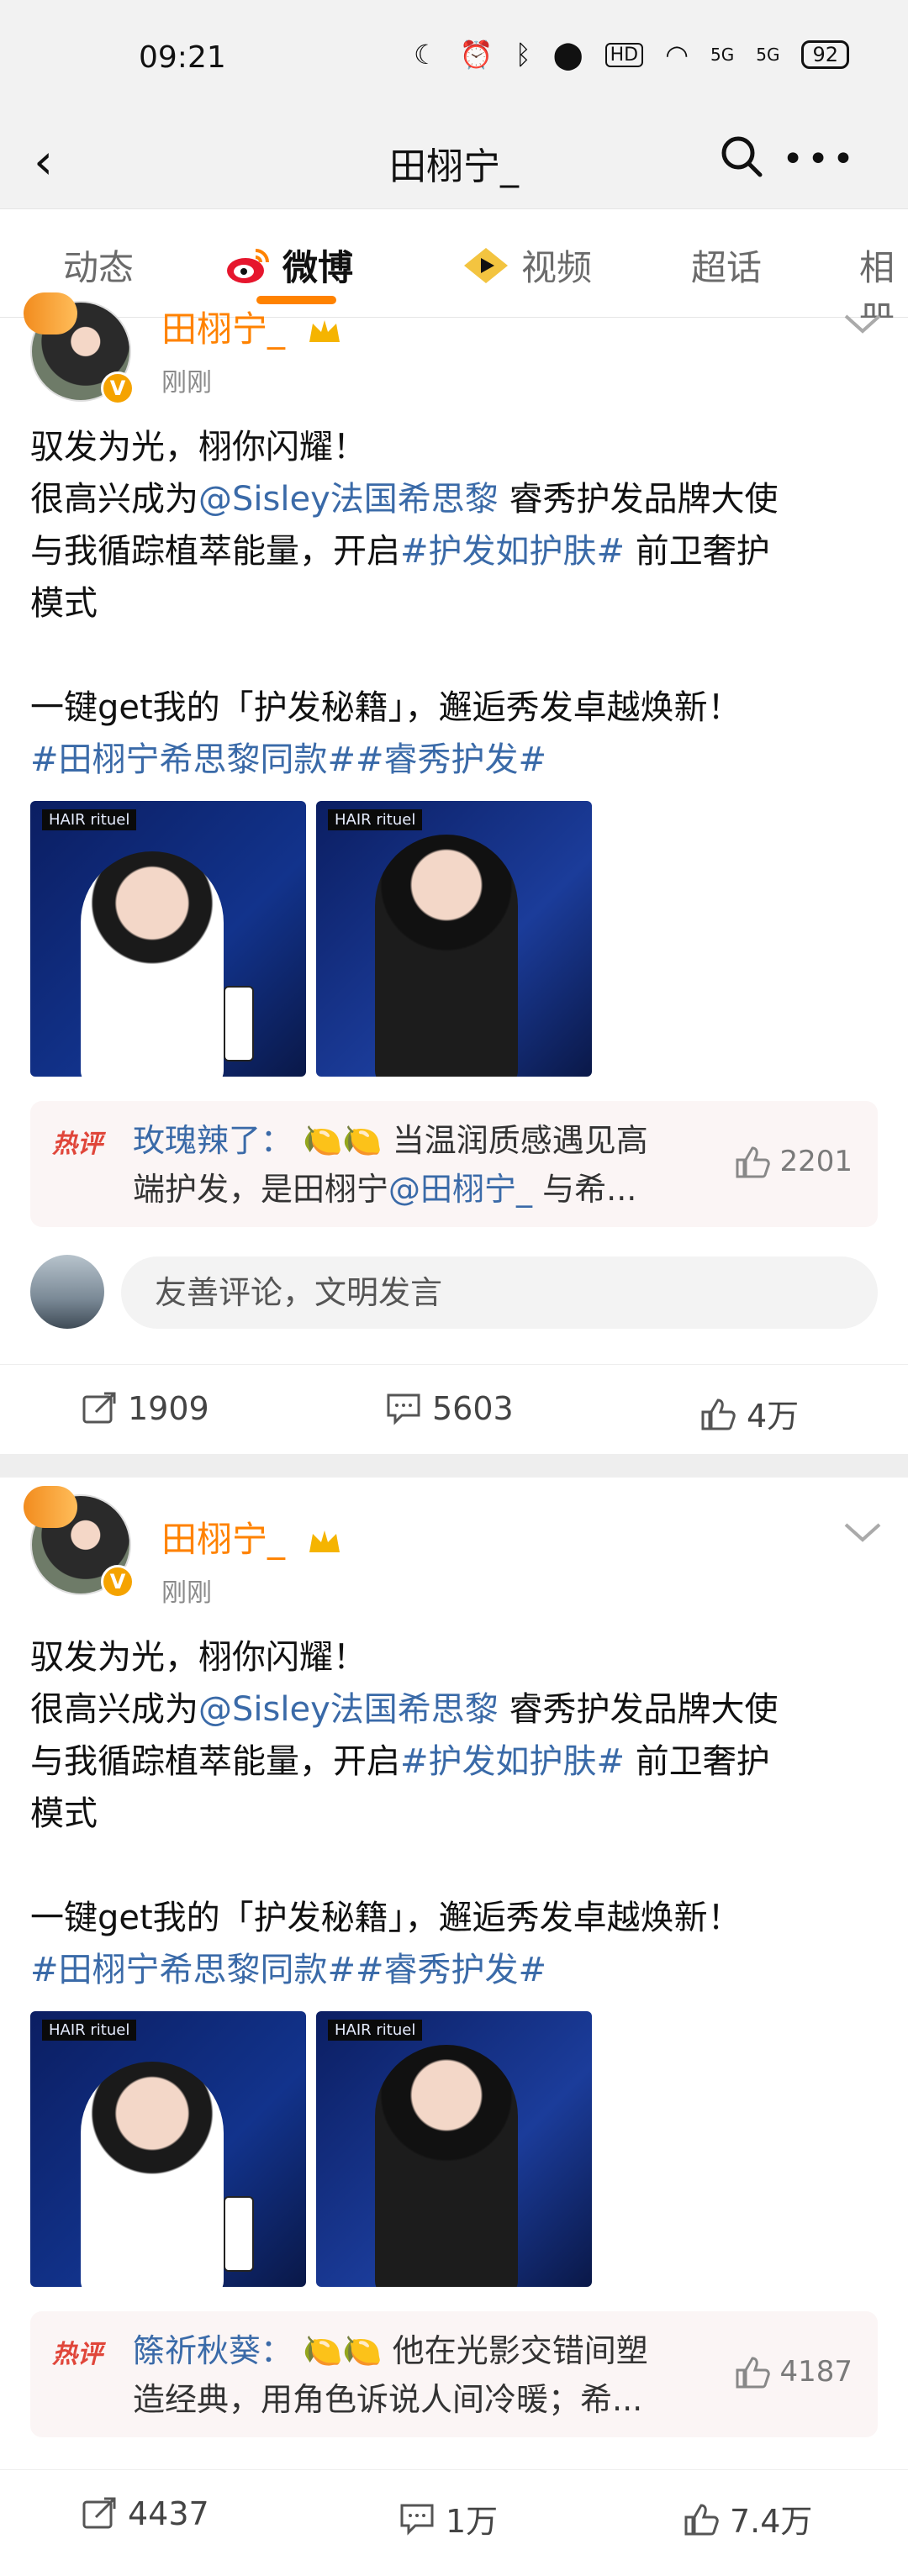  I want to click on bluetooth-icon: ᛒ, so click(523, 55).